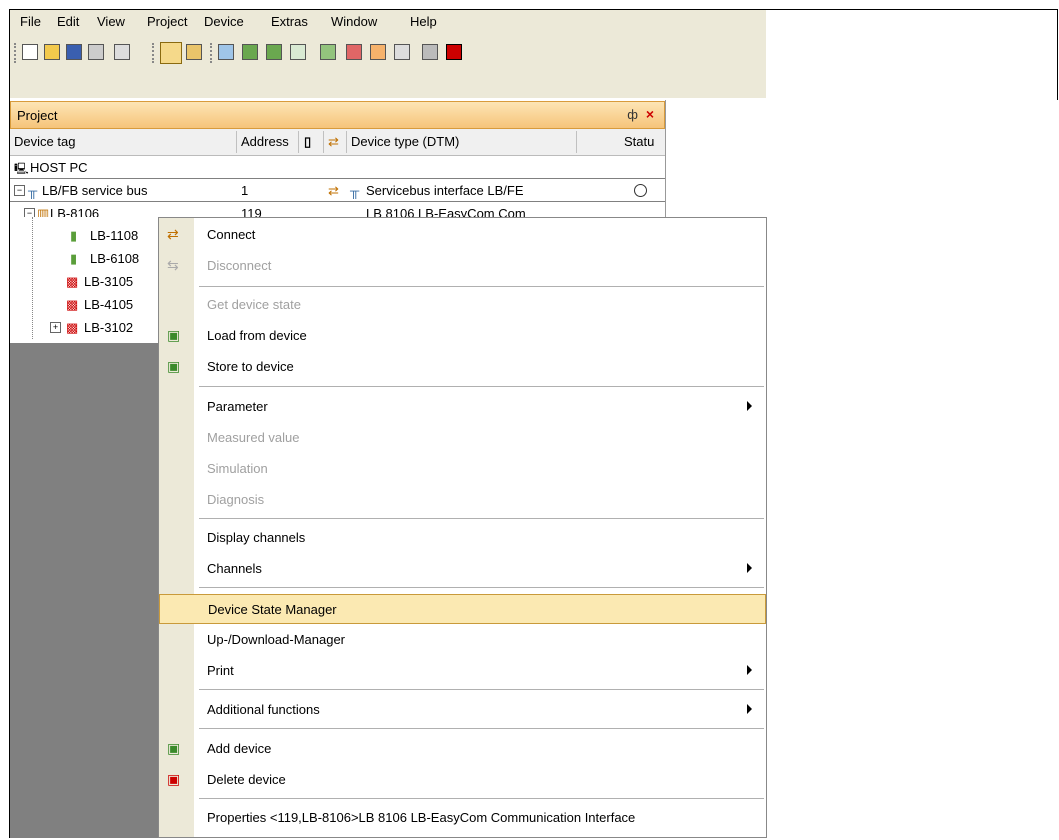 The height and width of the screenshot is (840, 1059). What do you see at coordinates (462, 367) in the screenshot?
I see `menu-item-store-to-device: ▣ Store to device` at bounding box center [462, 367].